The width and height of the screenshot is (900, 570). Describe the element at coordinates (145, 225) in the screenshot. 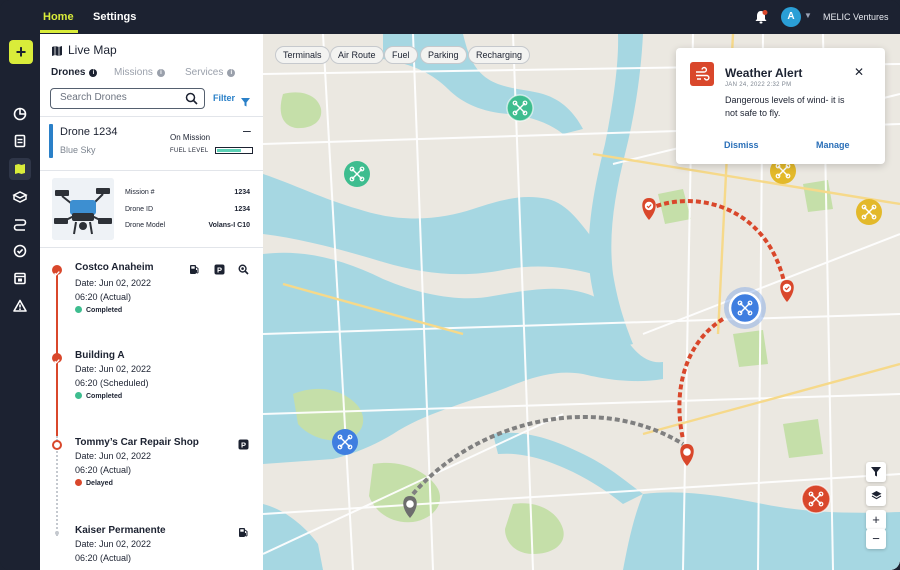

I see `spec-label: Drone Model` at that location.